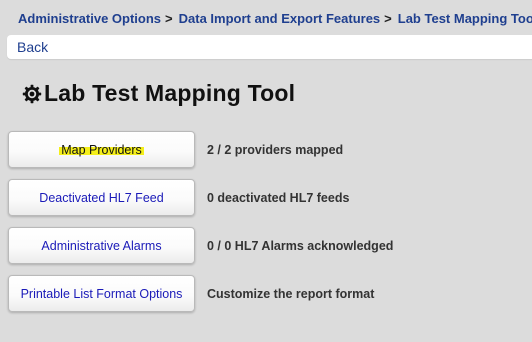 This screenshot has height=342, width=532. What do you see at coordinates (170, 93) in the screenshot?
I see `page-title-text: Lab Test Mapping Tool` at bounding box center [170, 93].